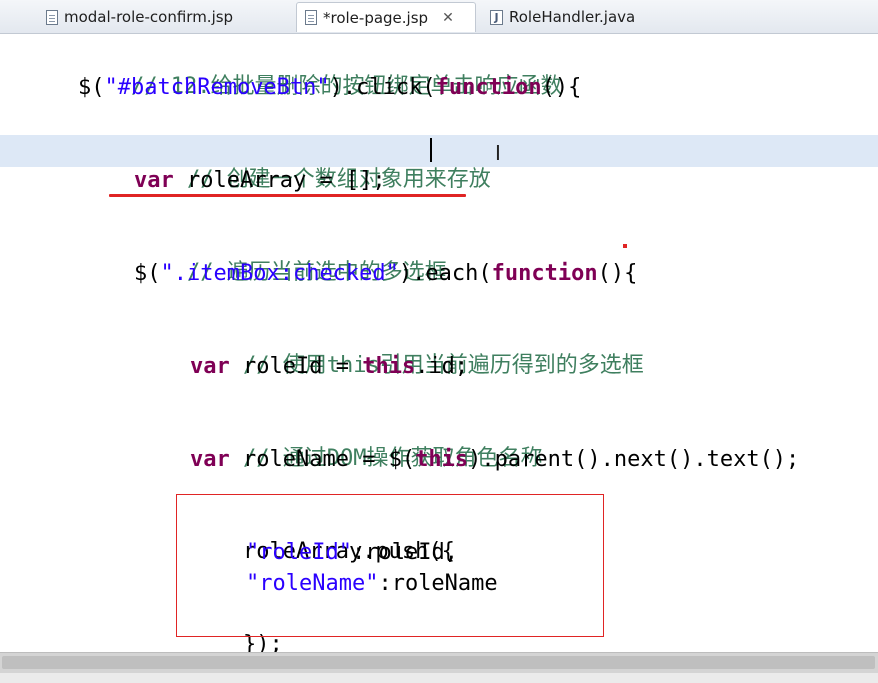  What do you see at coordinates (366, 442) in the screenshot?
I see `code-line-9: // 通过DOM操作获取角色名称` at bounding box center [366, 442].